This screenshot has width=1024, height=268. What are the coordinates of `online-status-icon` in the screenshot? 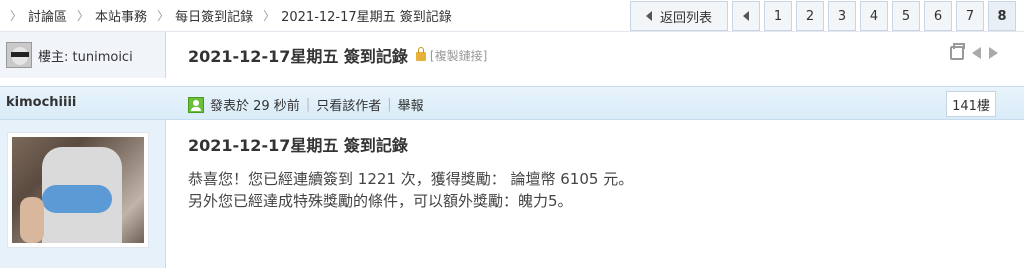 It's located at (196, 104).